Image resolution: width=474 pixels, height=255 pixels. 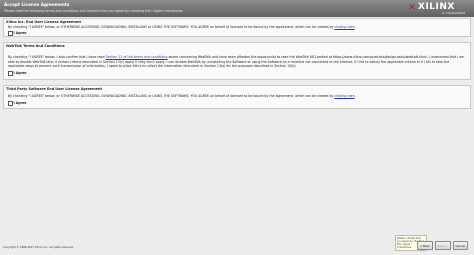 I want to click on next-button: Next >, so click(x=442, y=245).